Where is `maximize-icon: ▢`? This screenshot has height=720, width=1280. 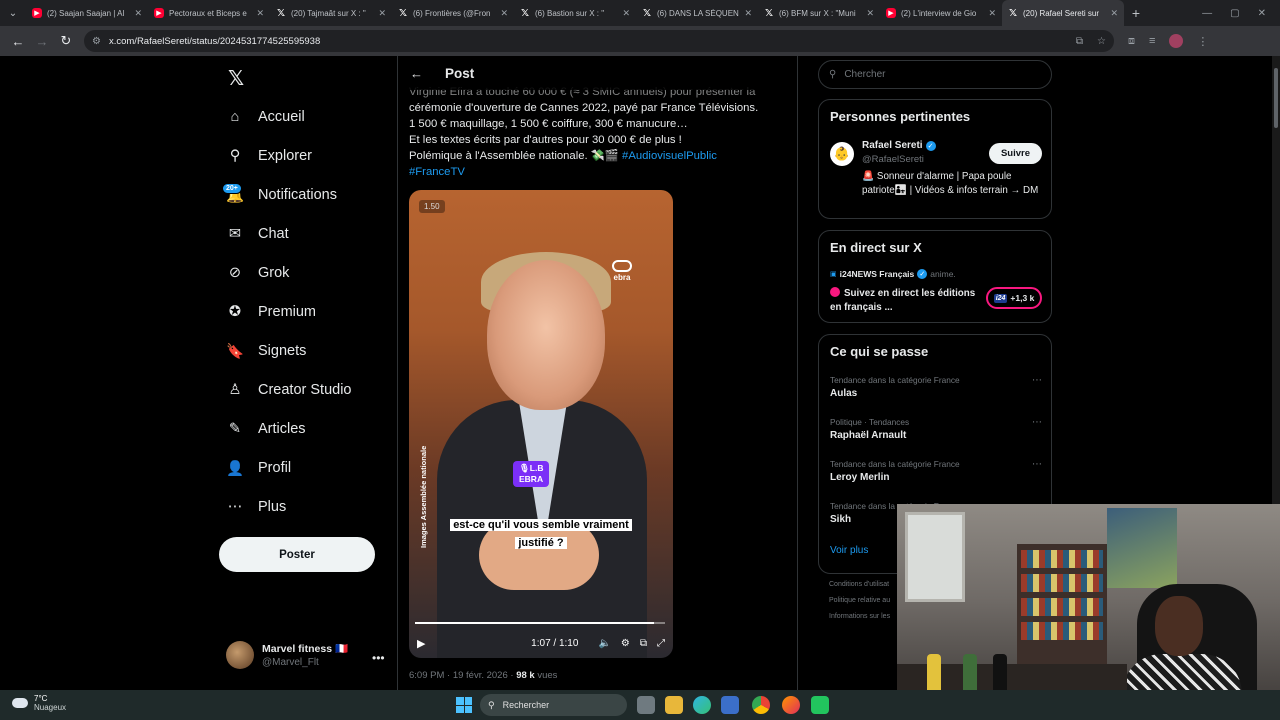
maximize-icon: ▢ is located at coordinates (1234, 13).